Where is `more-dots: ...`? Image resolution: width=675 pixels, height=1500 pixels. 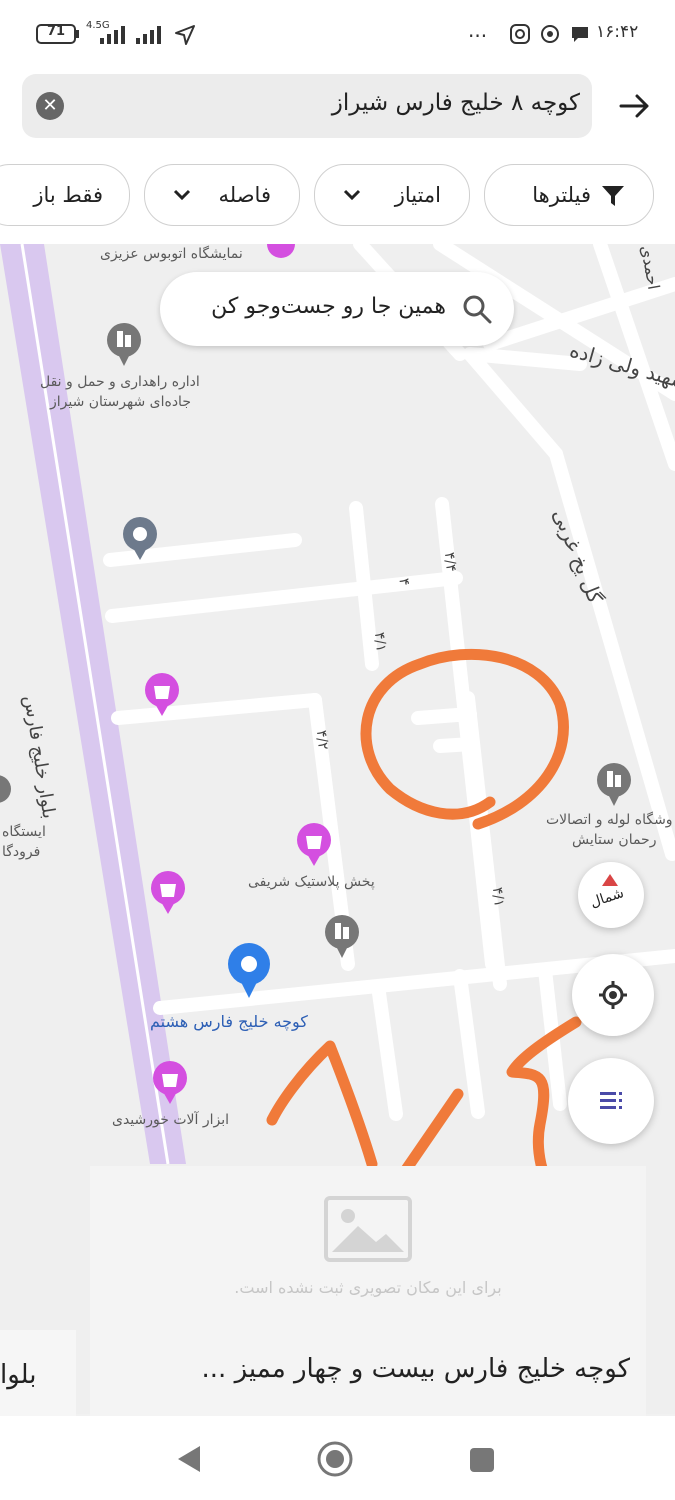 more-dots: ... is located at coordinates (478, 30).